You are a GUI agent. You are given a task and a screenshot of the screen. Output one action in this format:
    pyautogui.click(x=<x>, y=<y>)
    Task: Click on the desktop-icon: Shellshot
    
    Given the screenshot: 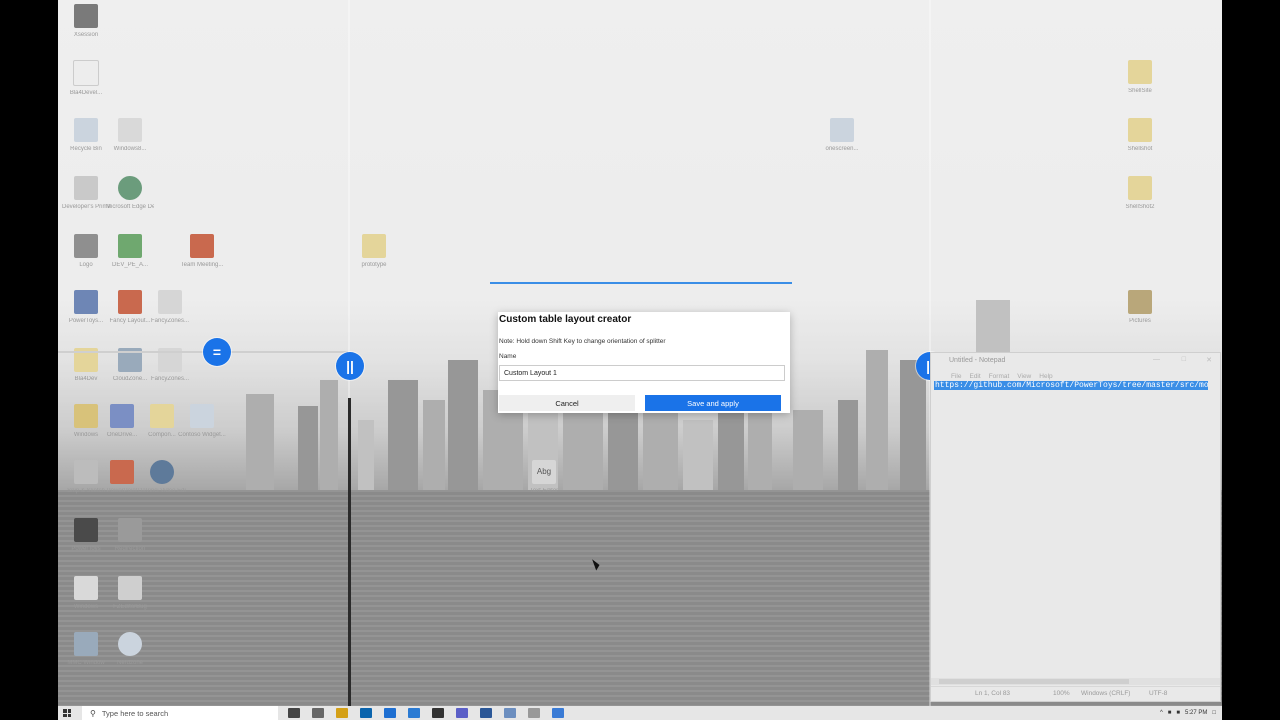 What is the action you would take?
    pyautogui.click(x=1140, y=135)
    